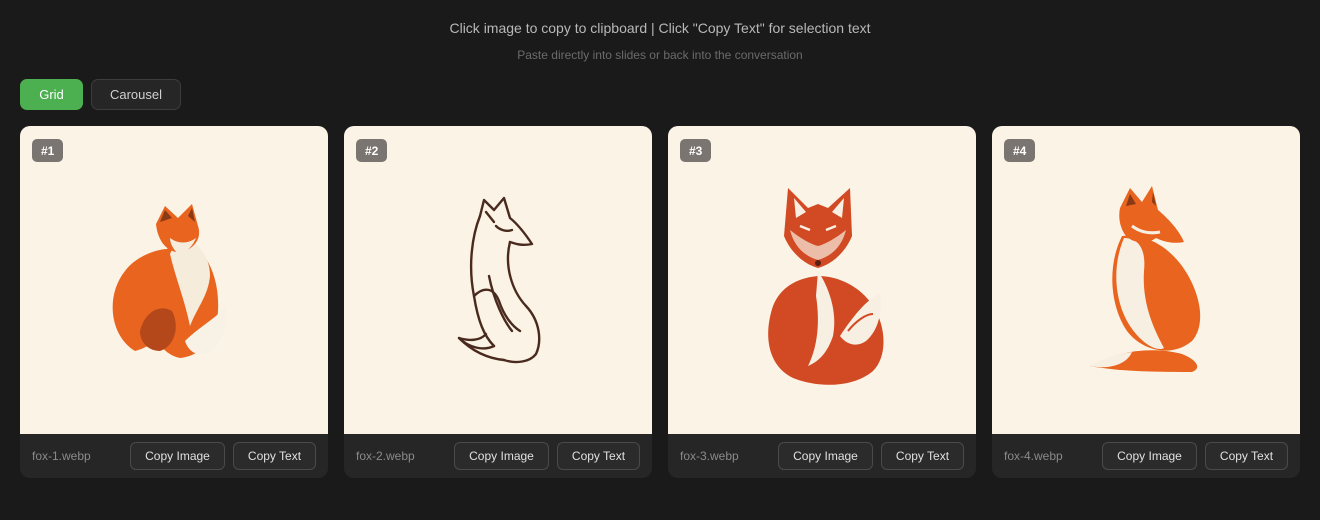  I want to click on card-footer: fox-1.webp Copy Image Copy Text, so click(174, 456).